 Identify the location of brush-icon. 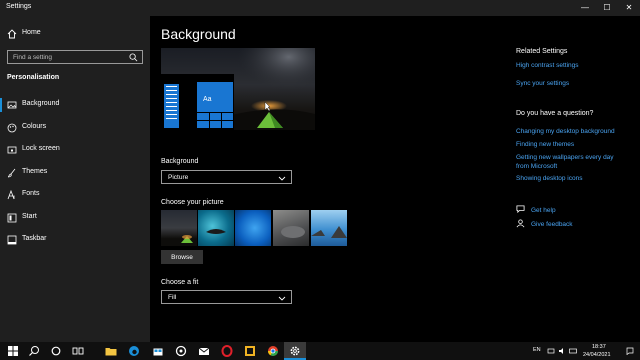
(11, 173).